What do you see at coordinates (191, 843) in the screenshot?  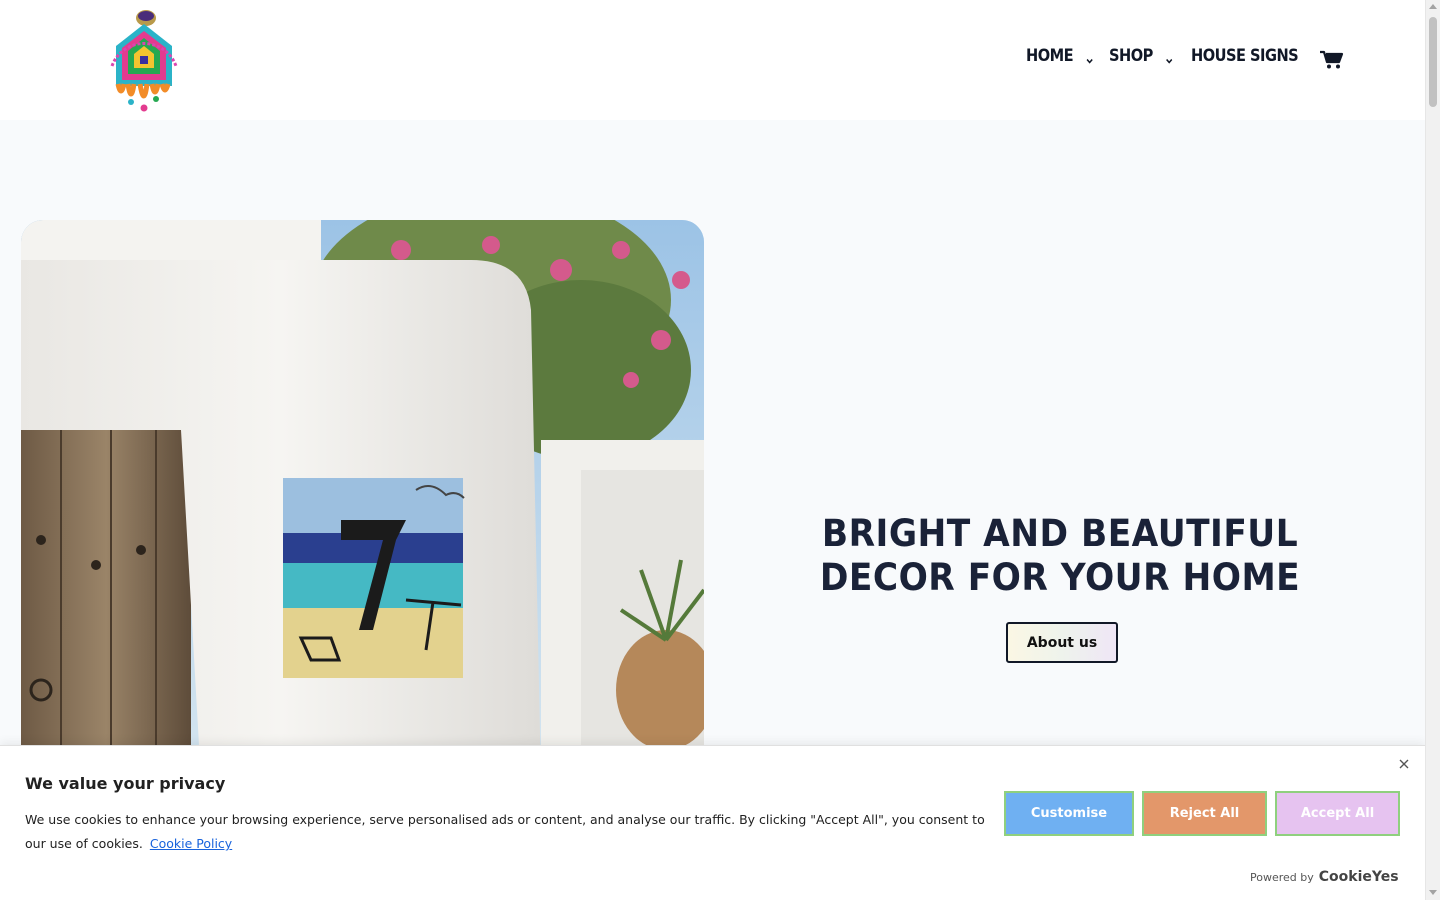 I see `cookie-policy-link: Cookie Policy` at bounding box center [191, 843].